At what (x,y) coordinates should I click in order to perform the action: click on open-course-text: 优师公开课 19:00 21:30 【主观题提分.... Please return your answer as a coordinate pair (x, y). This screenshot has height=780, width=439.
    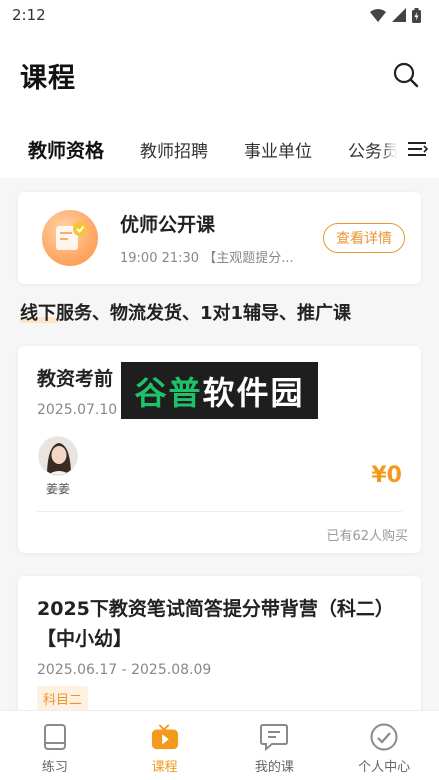
    Looking at the image, I should click on (221, 238).